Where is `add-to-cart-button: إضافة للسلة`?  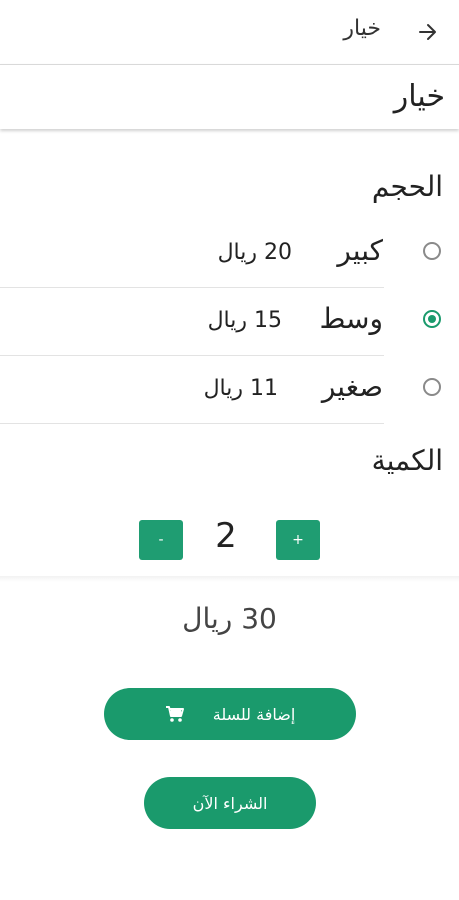
add-to-cart-button: إضافة للسلة is located at coordinates (230, 714).